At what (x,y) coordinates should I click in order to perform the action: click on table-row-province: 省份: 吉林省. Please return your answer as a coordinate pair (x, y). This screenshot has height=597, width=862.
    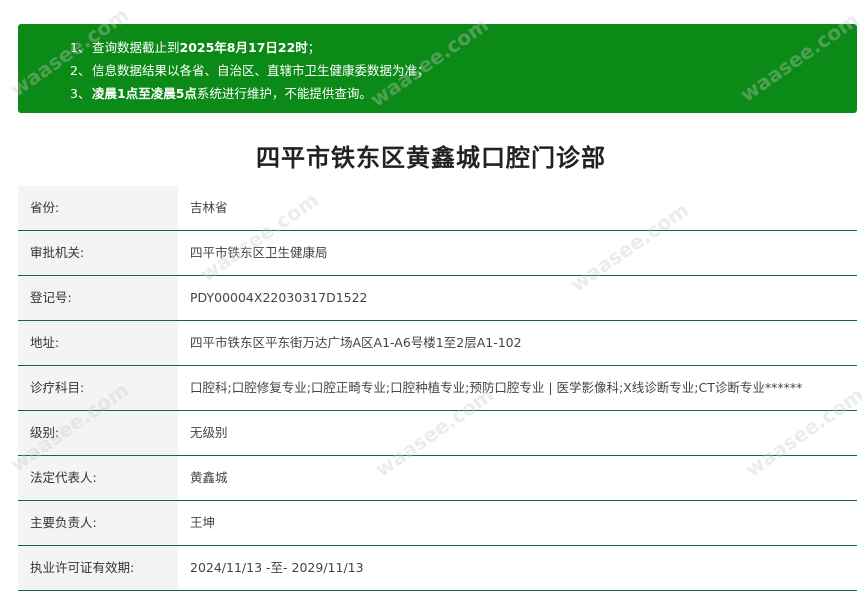
    Looking at the image, I should click on (437, 208).